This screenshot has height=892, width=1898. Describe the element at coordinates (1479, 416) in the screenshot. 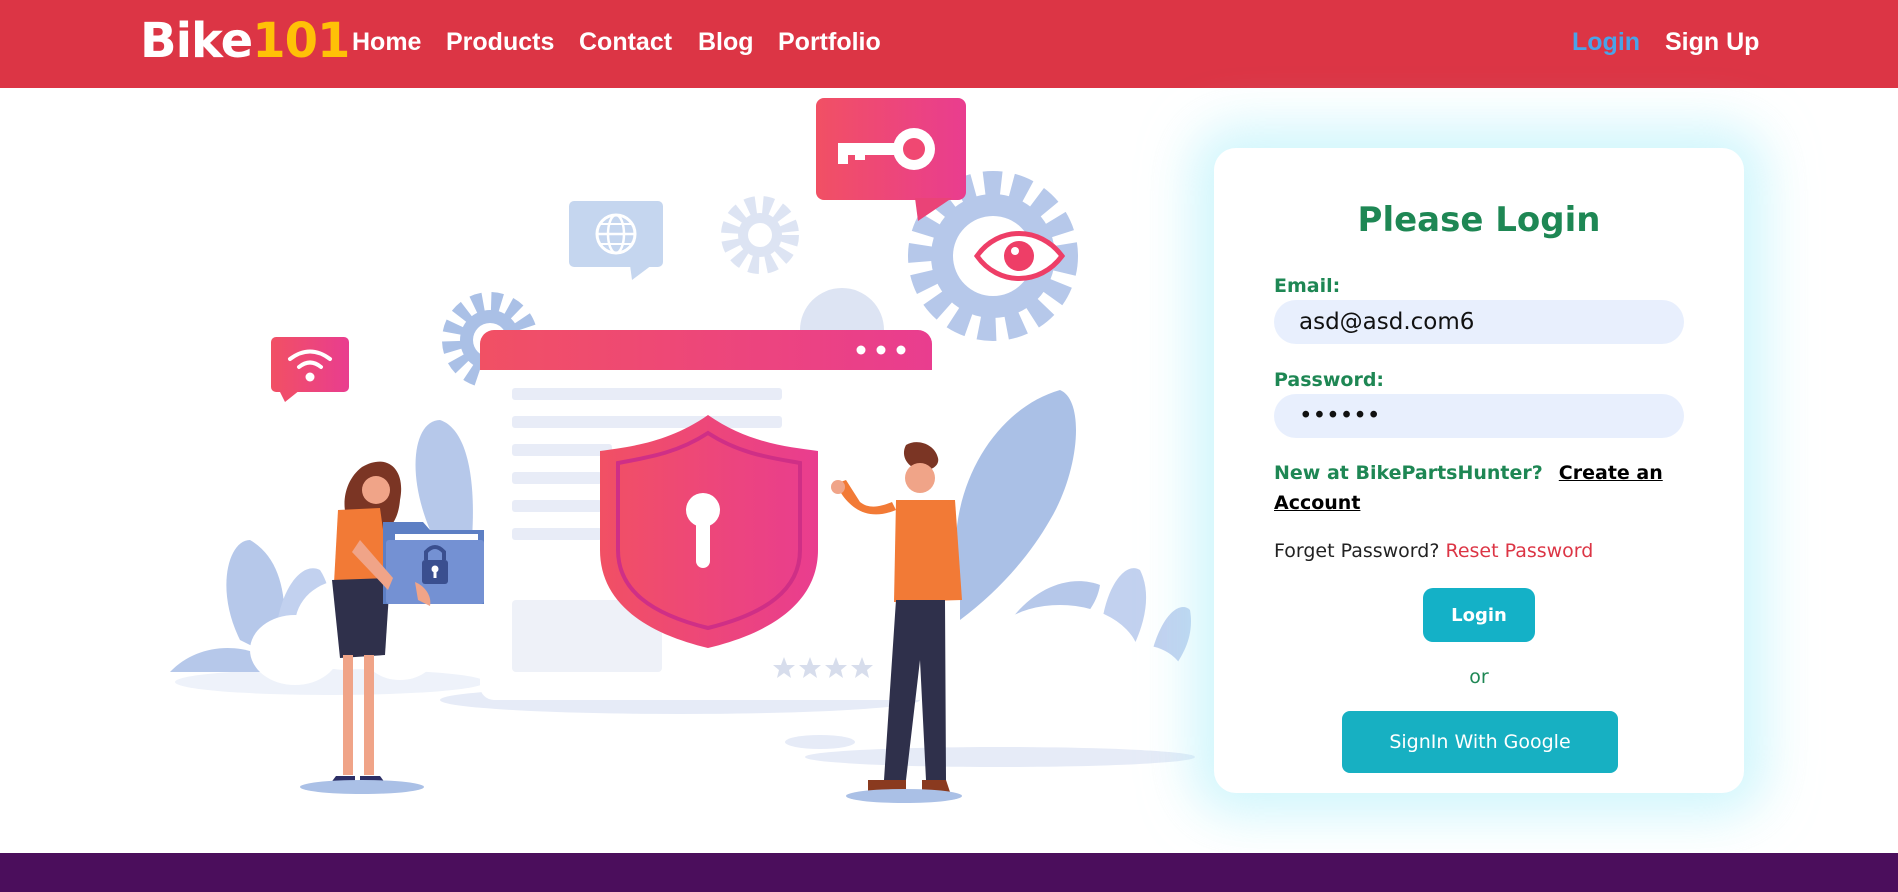

I see `password-input` at that location.